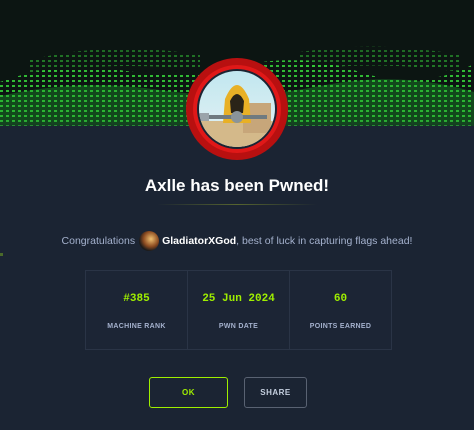 The height and width of the screenshot is (430, 474). What do you see at coordinates (98, 240) in the screenshot?
I see `congrats-prefix: Congratulations` at bounding box center [98, 240].